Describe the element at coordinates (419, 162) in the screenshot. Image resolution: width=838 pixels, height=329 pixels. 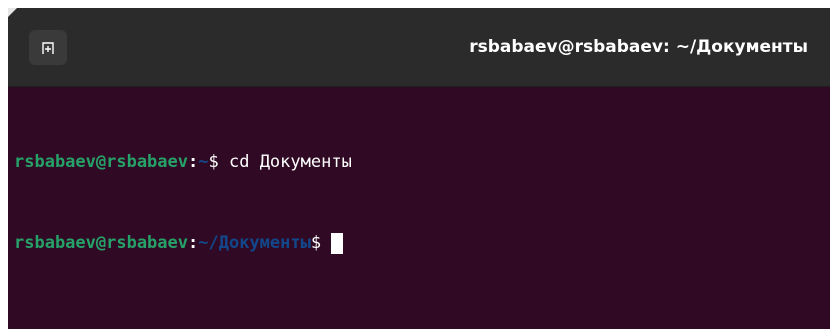
I see `terminal-line: rsbabaev@rsbabaev: ~ $ cd Документы` at that location.